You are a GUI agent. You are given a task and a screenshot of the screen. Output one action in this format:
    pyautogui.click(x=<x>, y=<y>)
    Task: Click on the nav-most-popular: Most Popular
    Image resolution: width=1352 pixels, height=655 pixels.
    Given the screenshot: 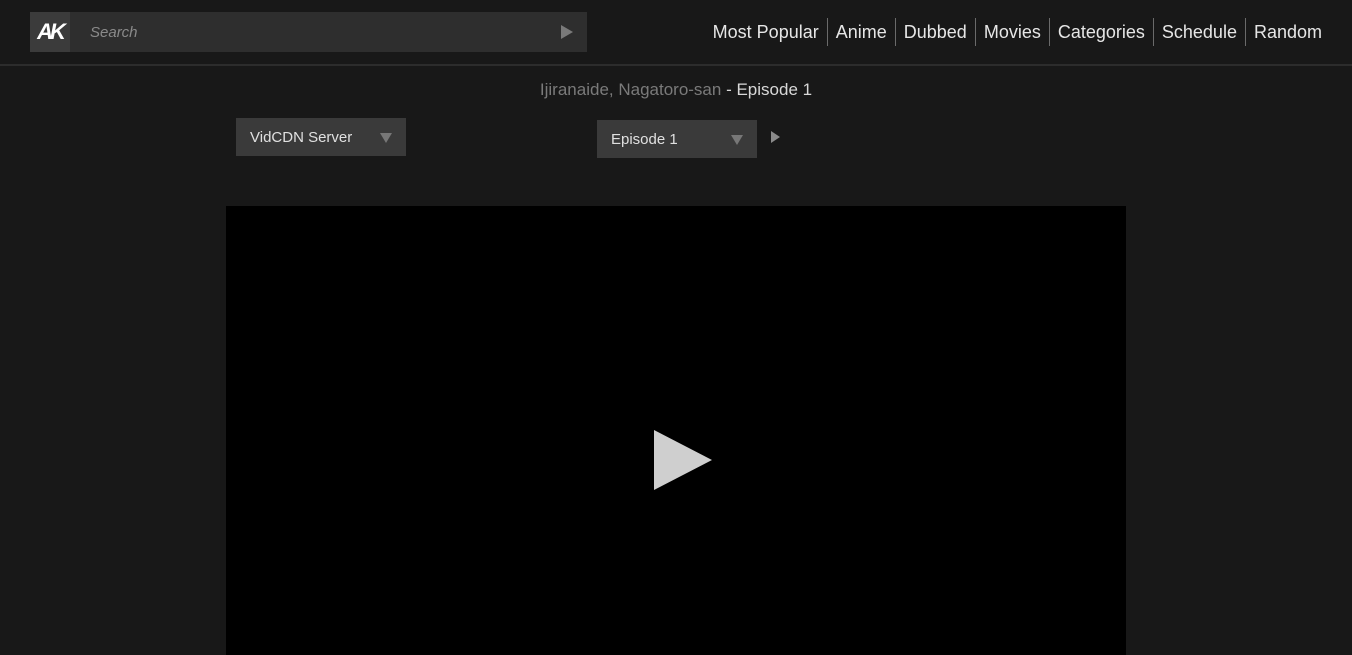 What is the action you would take?
    pyautogui.click(x=766, y=32)
    